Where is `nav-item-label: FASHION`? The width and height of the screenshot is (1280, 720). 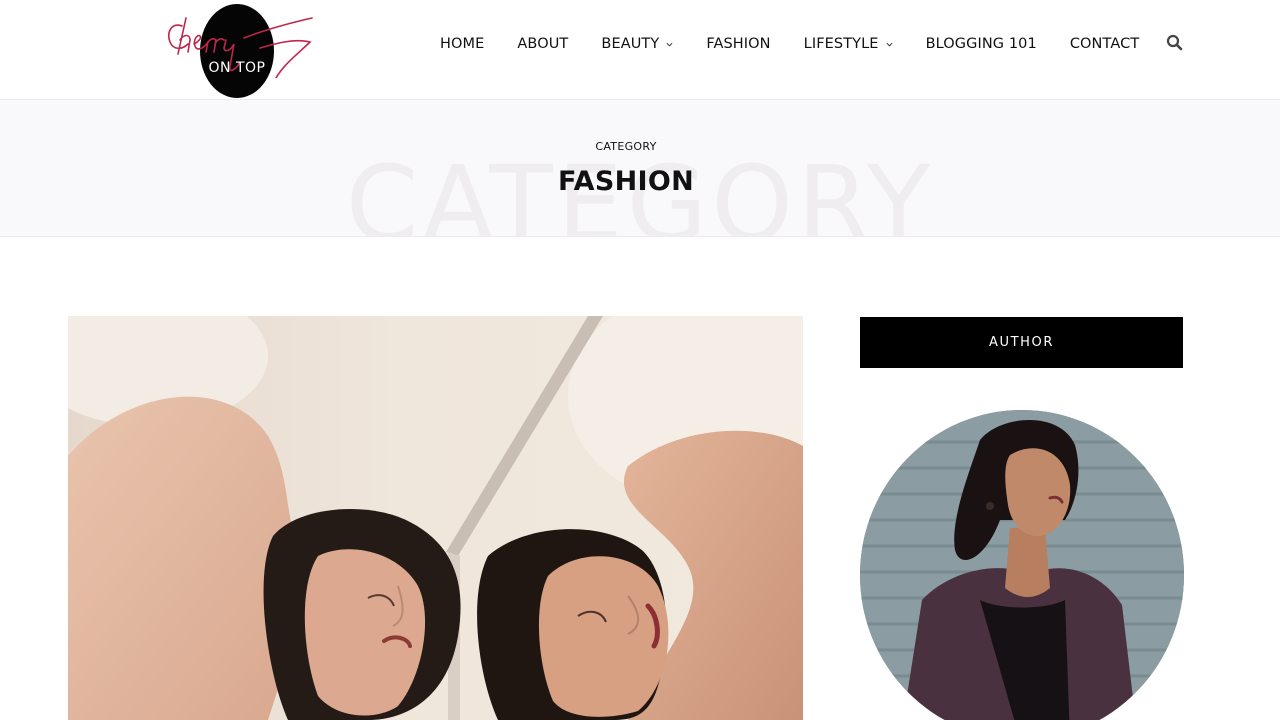
nav-item-label: FASHION is located at coordinates (738, 44).